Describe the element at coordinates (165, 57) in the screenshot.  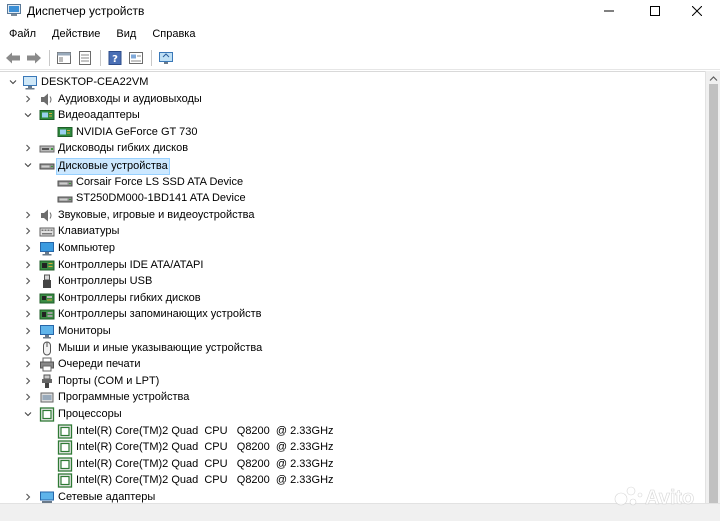
I see `scan-hardware-button` at that location.